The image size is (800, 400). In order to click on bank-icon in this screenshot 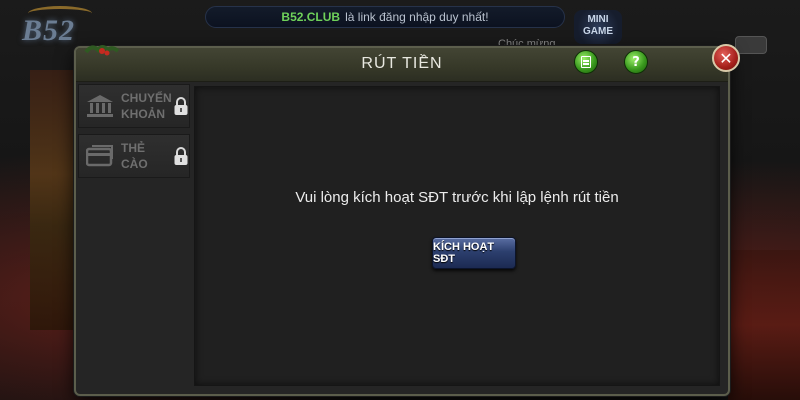, I will do `click(100, 106)`.